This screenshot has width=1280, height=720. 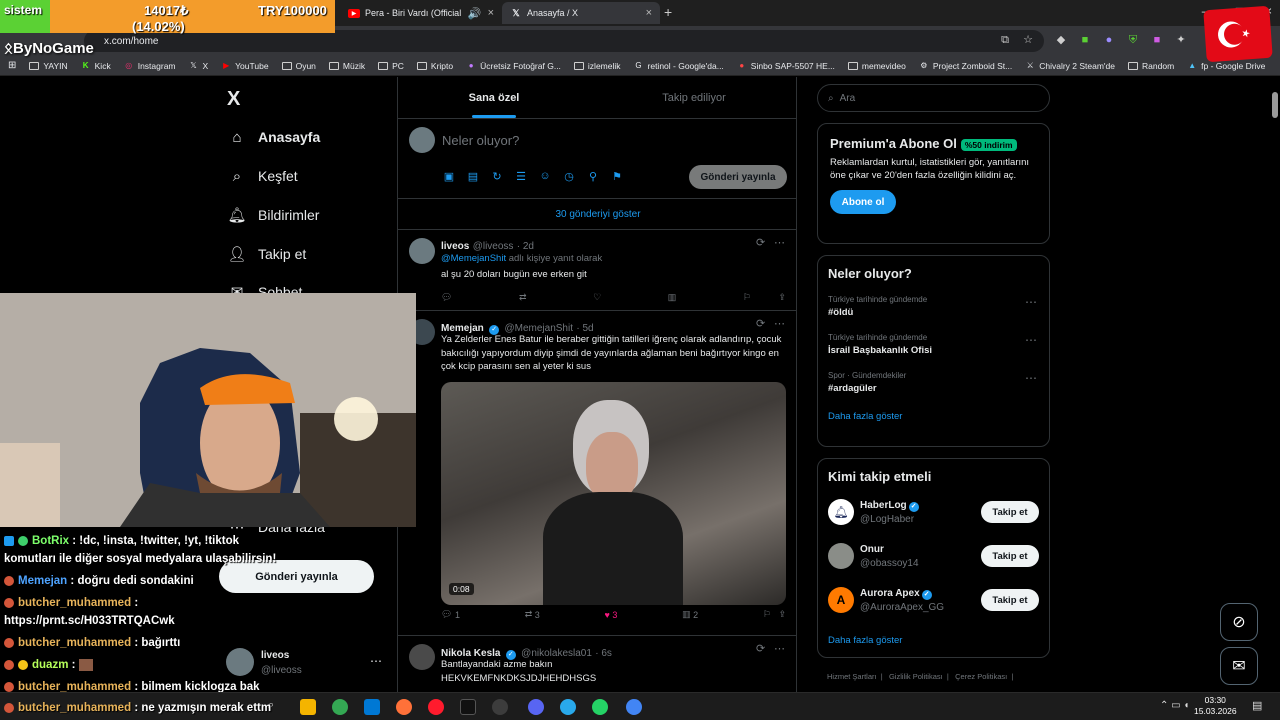 I want to click on messages-icon: ✉, so click(x=1239, y=666).